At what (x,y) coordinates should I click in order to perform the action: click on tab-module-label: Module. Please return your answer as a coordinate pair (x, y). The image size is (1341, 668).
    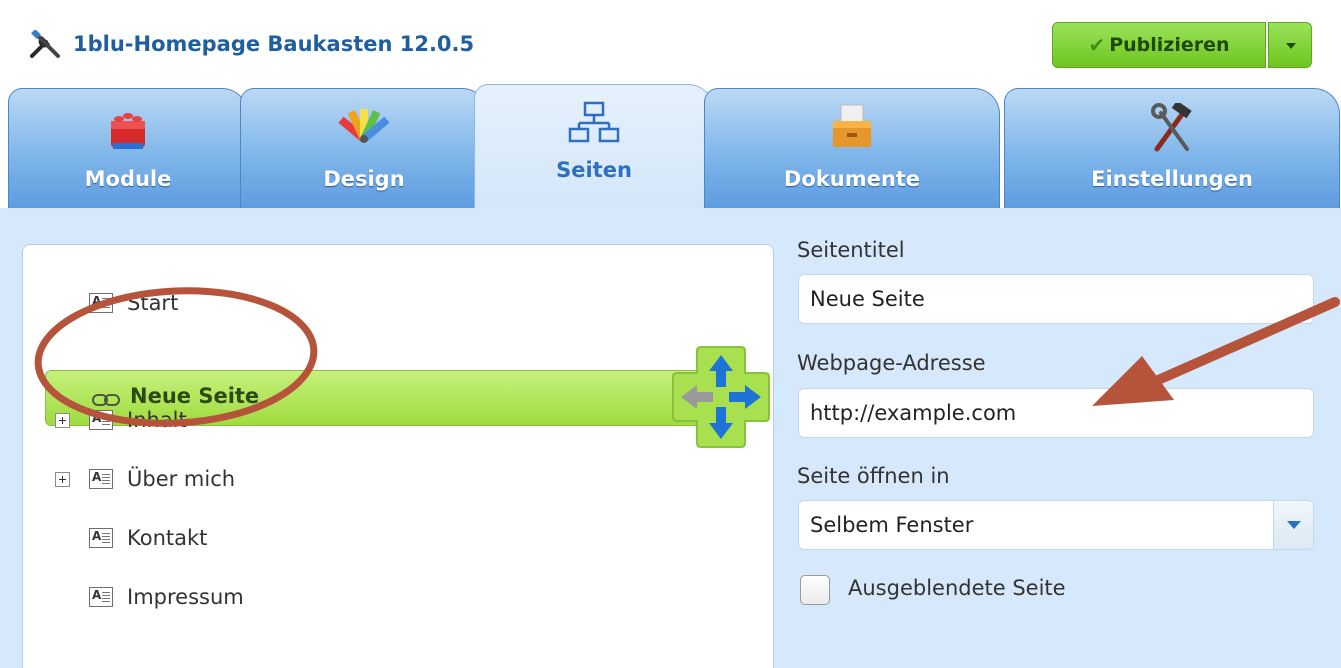
    Looking at the image, I should click on (128, 179).